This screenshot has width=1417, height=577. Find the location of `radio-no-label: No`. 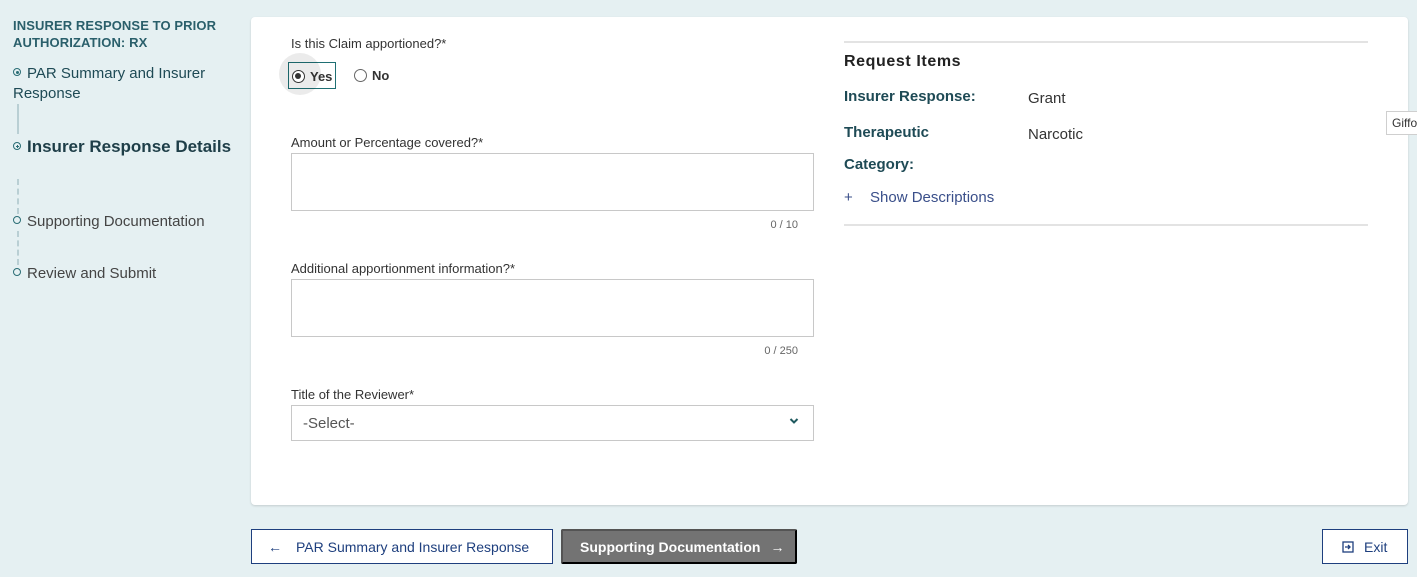

radio-no-label: No is located at coordinates (381, 75).